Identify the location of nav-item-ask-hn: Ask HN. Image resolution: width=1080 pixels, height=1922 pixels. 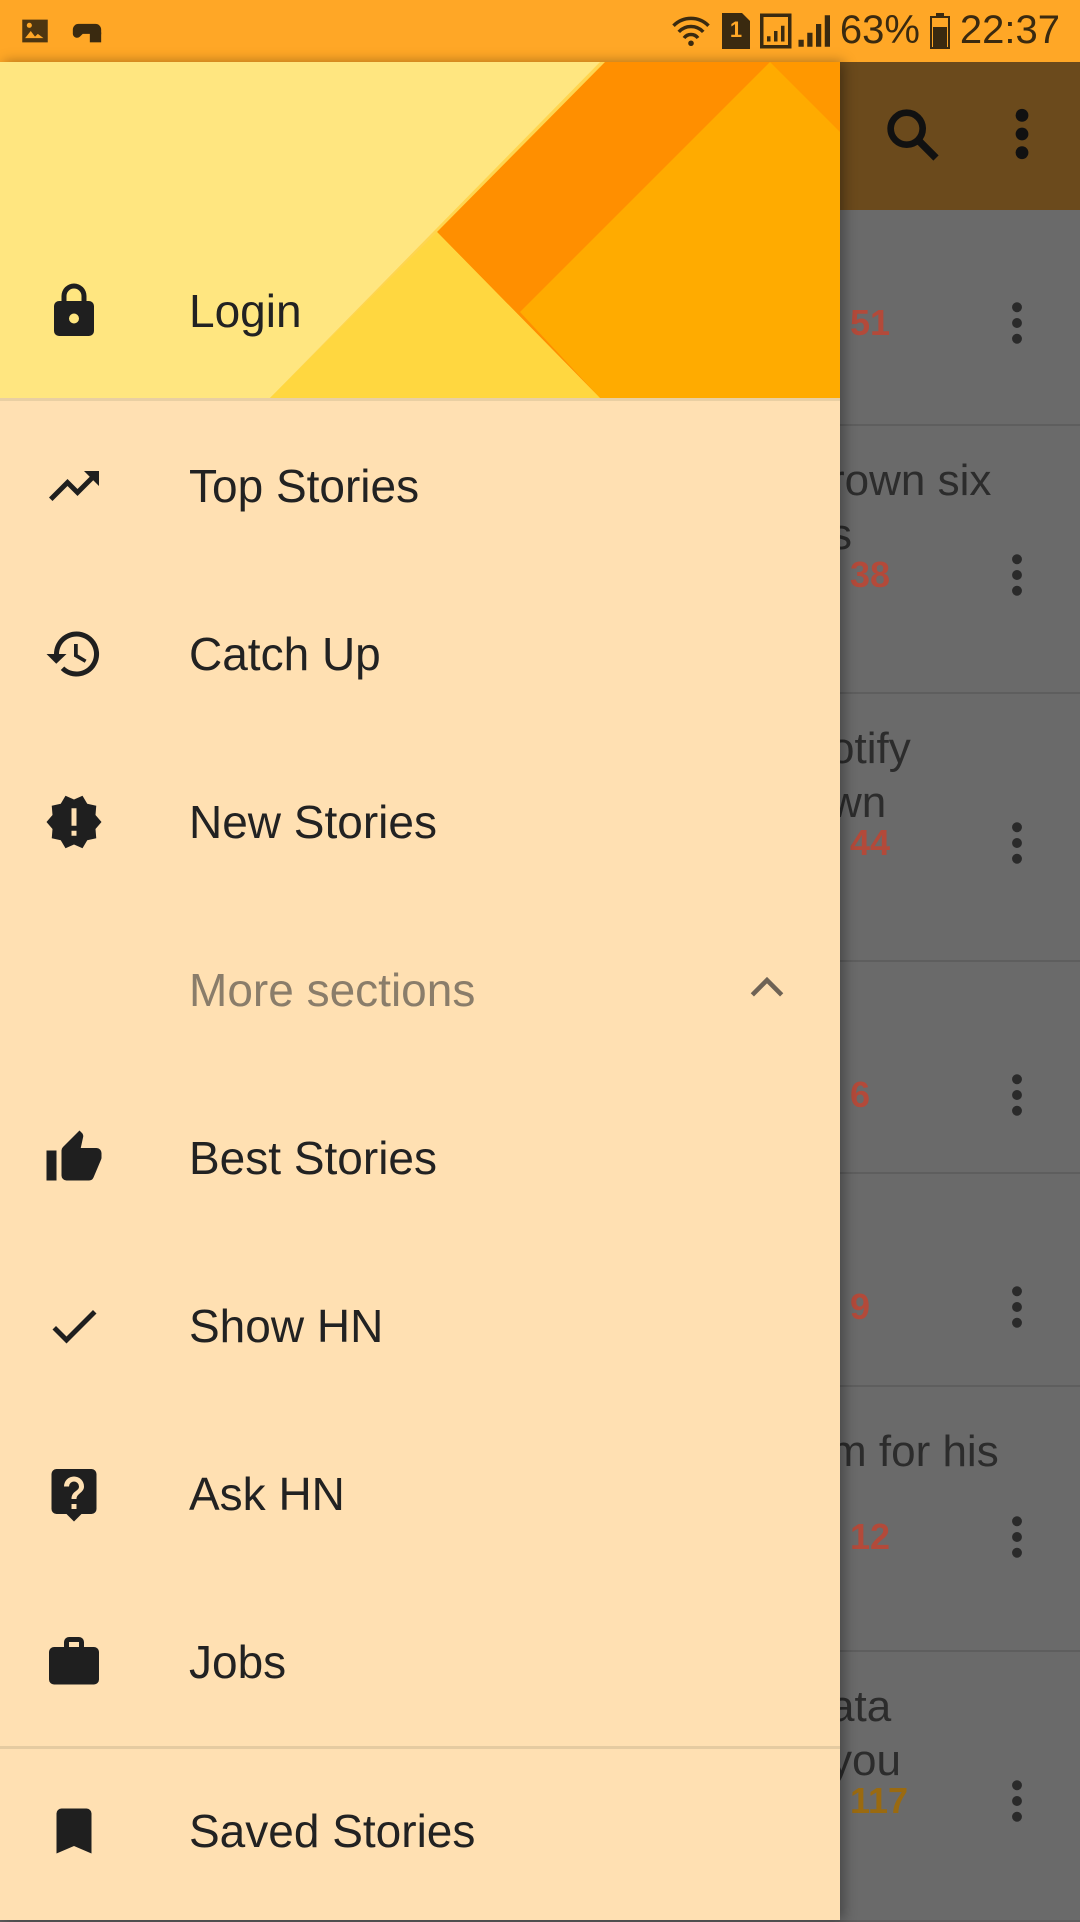
(420, 1494).